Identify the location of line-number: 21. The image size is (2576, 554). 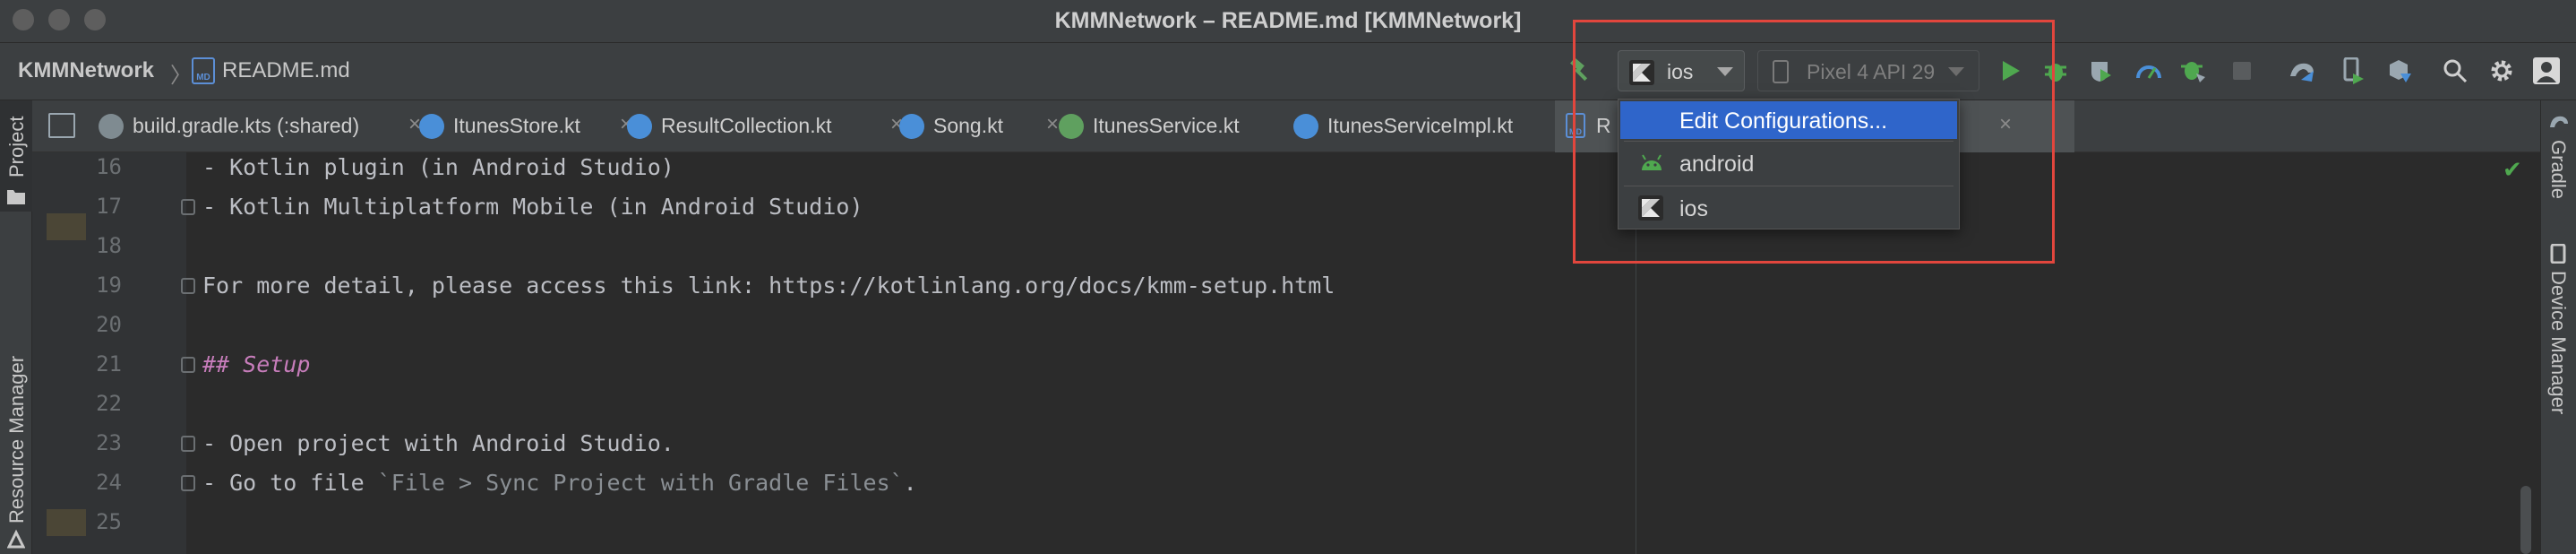
(109, 364).